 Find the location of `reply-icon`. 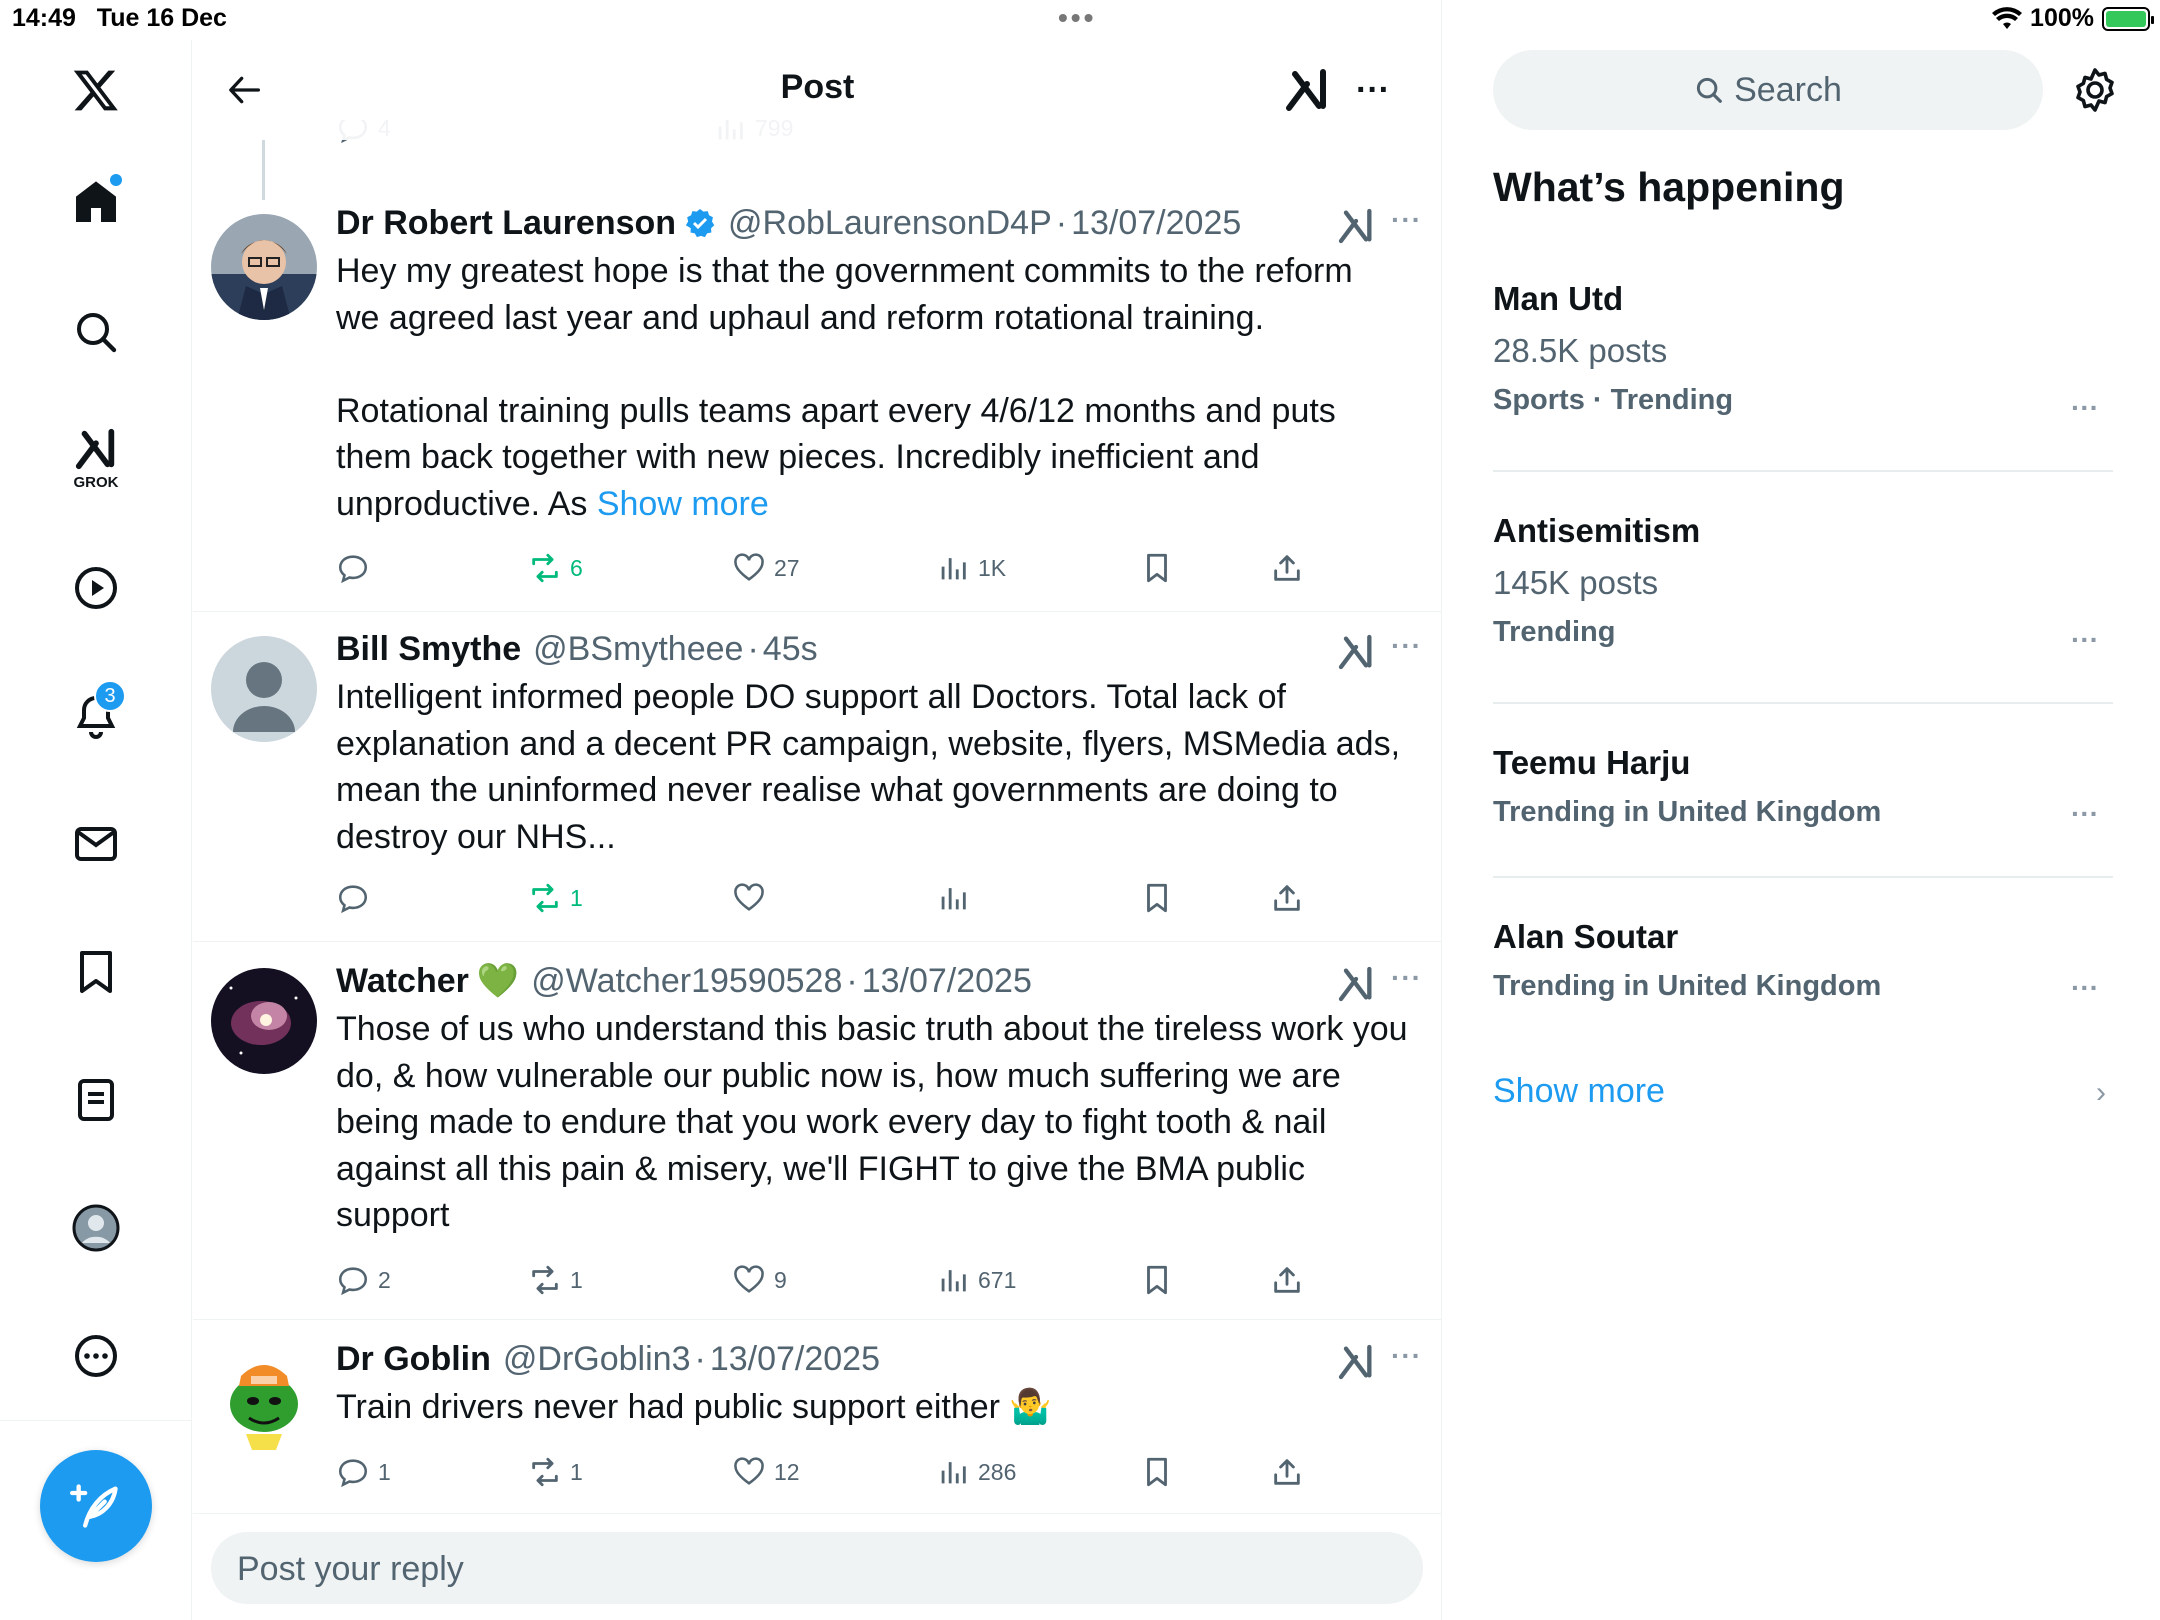

reply-icon is located at coordinates (353, 569).